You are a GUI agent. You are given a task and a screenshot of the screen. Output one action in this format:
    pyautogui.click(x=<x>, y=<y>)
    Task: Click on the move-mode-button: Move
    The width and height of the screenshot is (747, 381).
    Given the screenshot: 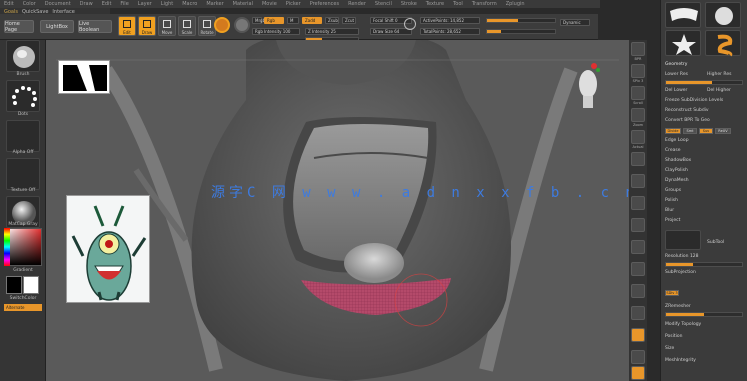 What is the action you would take?
    pyautogui.click(x=167, y=26)
    